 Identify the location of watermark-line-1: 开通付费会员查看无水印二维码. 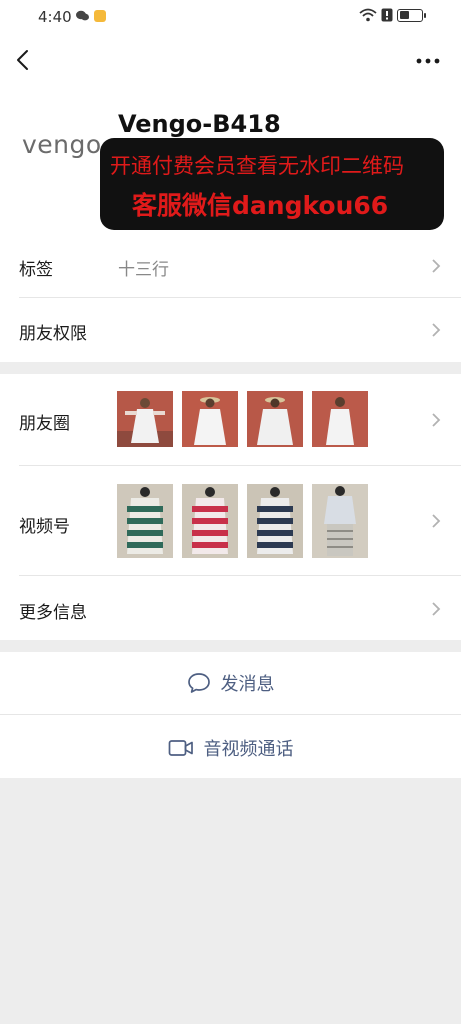
(257, 166).